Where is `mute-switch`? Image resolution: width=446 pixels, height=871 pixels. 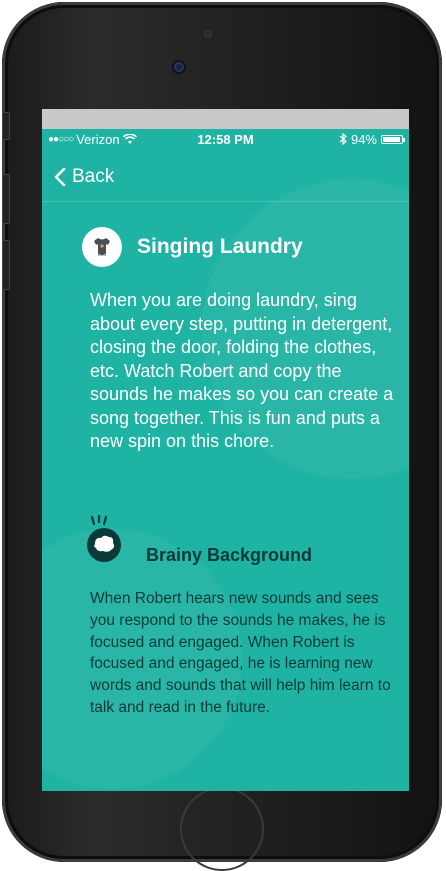
mute-switch is located at coordinates (6, 126).